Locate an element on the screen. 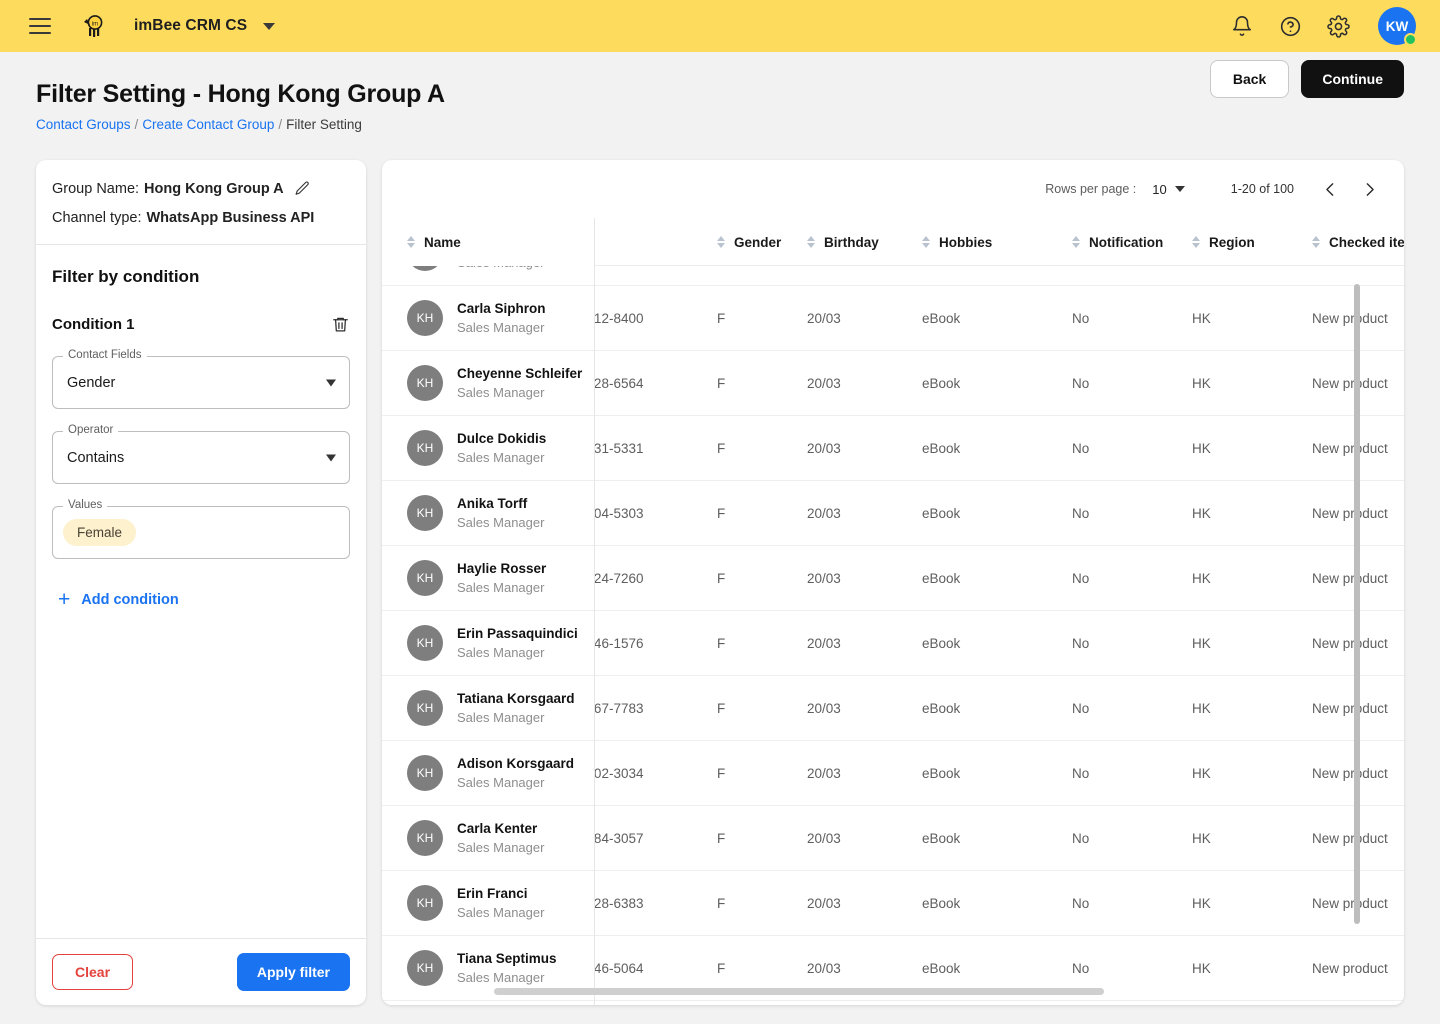  values-input: Values Female is located at coordinates (201, 529).